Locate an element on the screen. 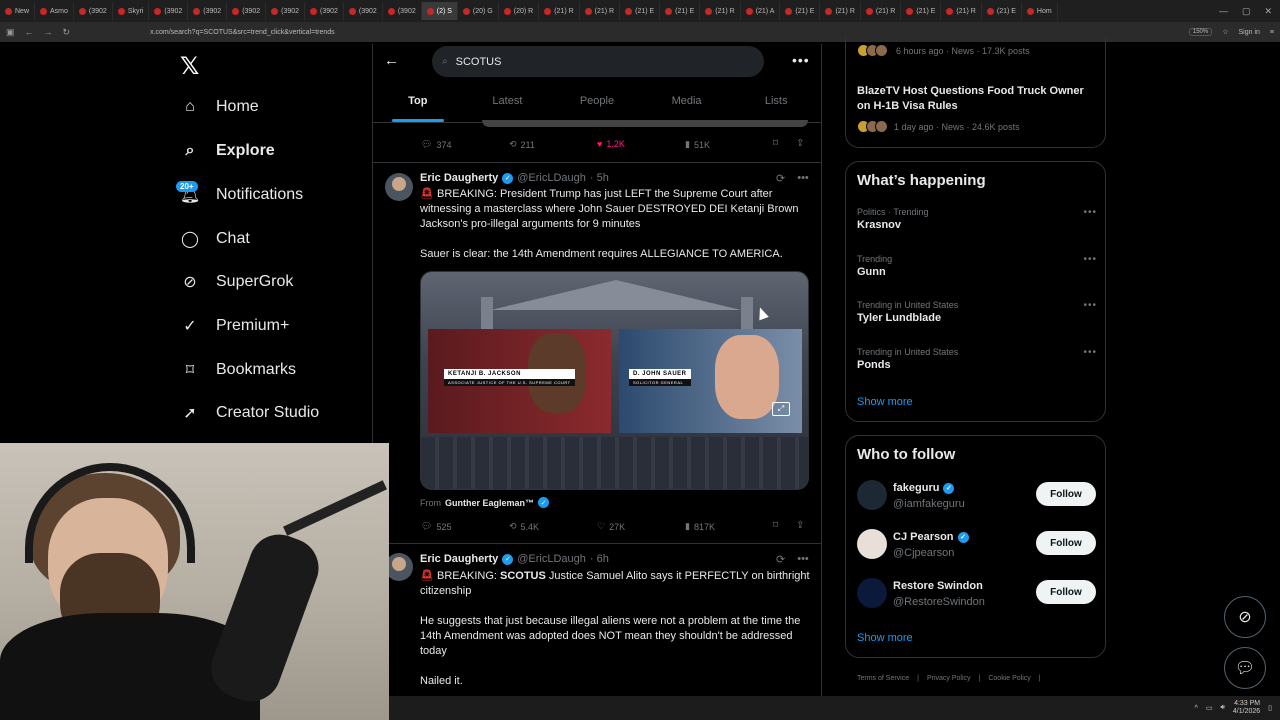 This screenshot has width=1280, height=720. browser-tab: Hom is located at coordinates (1040, 11).